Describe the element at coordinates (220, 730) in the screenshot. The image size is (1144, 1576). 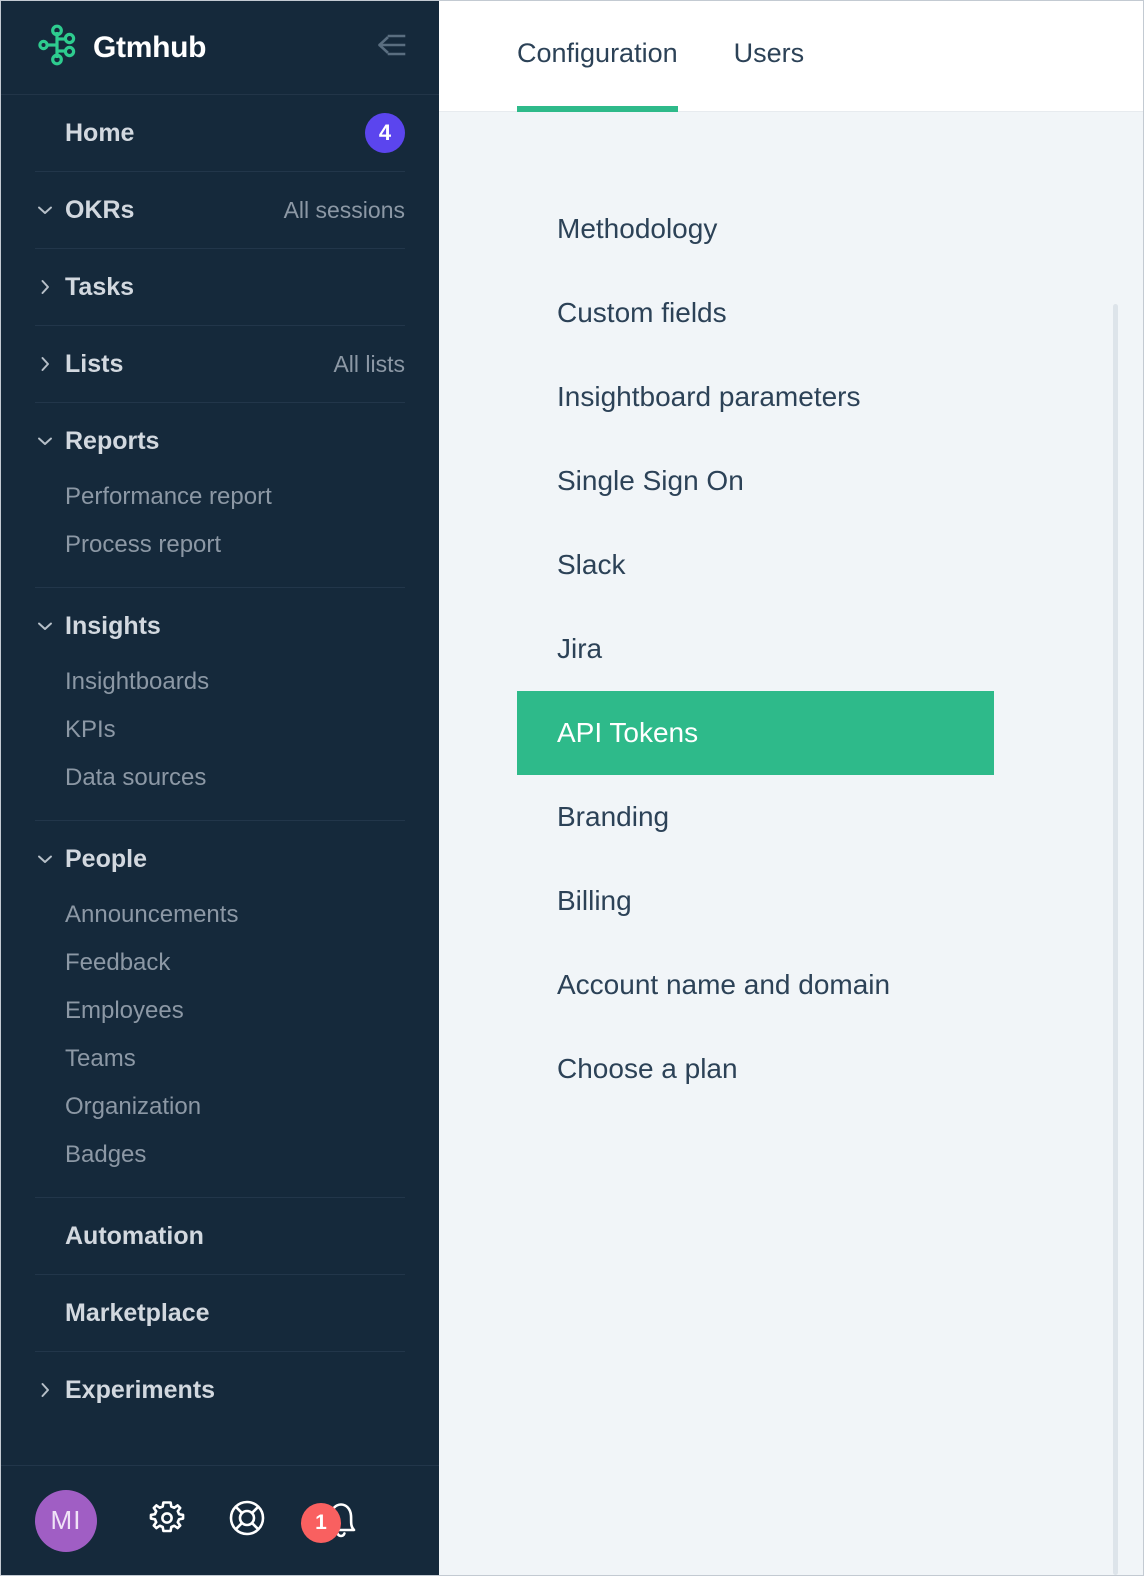
I see `sidebar-item-kpis: KPIs` at that location.